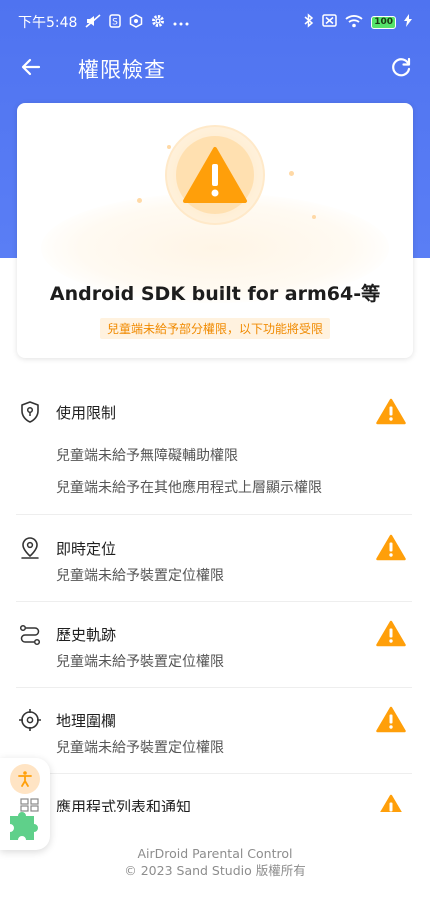  Describe the element at coordinates (215, 22) in the screenshot. I see `status-bar: 下午5:48 S 100` at that location.